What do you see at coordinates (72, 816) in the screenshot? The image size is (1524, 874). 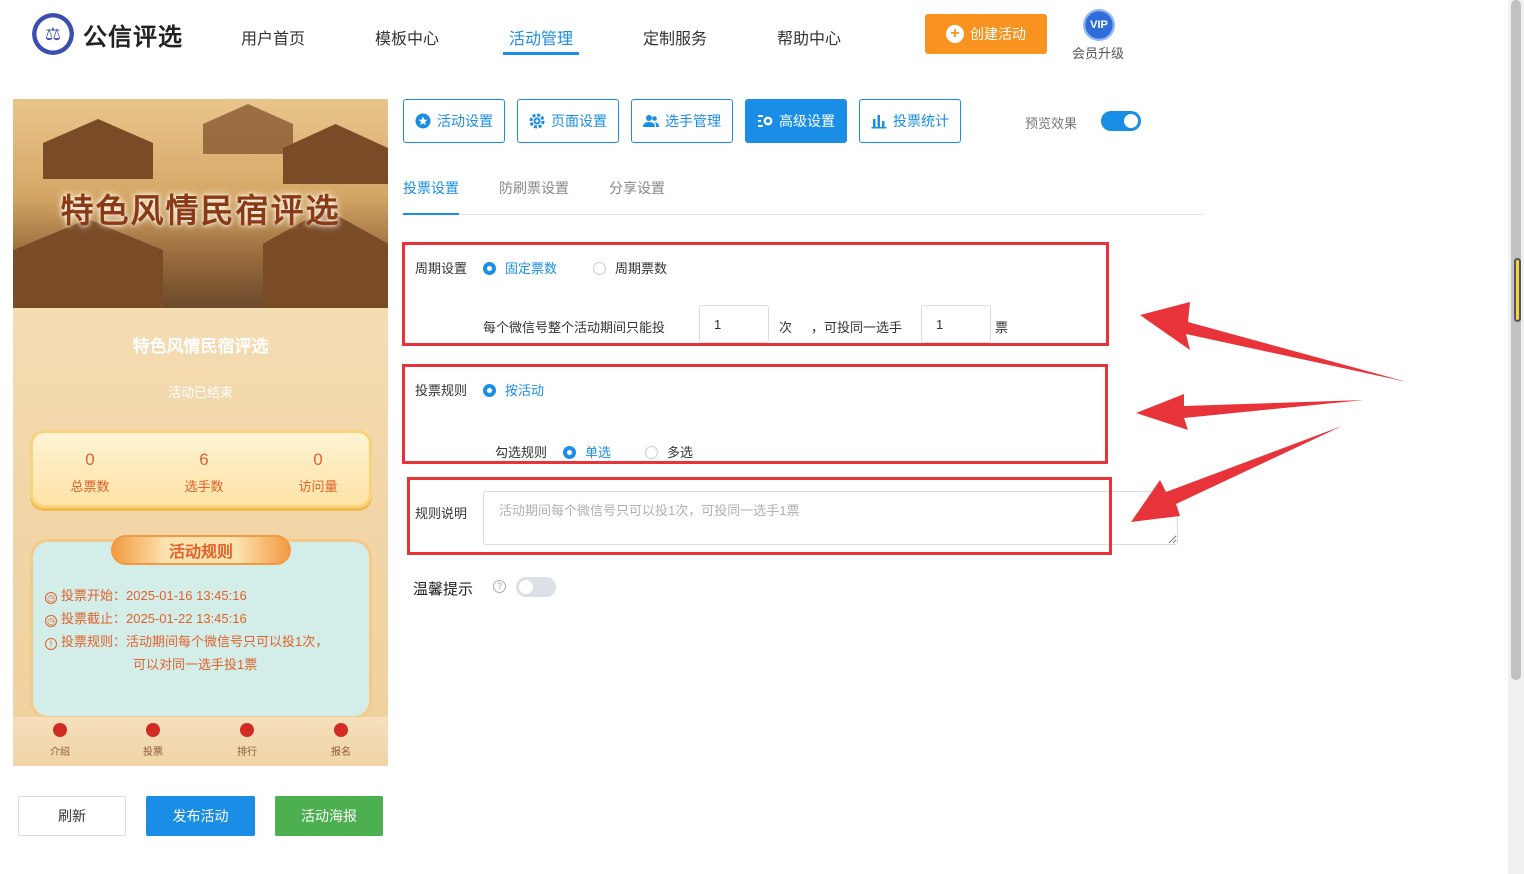 I see `refresh-button: 刷新` at bounding box center [72, 816].